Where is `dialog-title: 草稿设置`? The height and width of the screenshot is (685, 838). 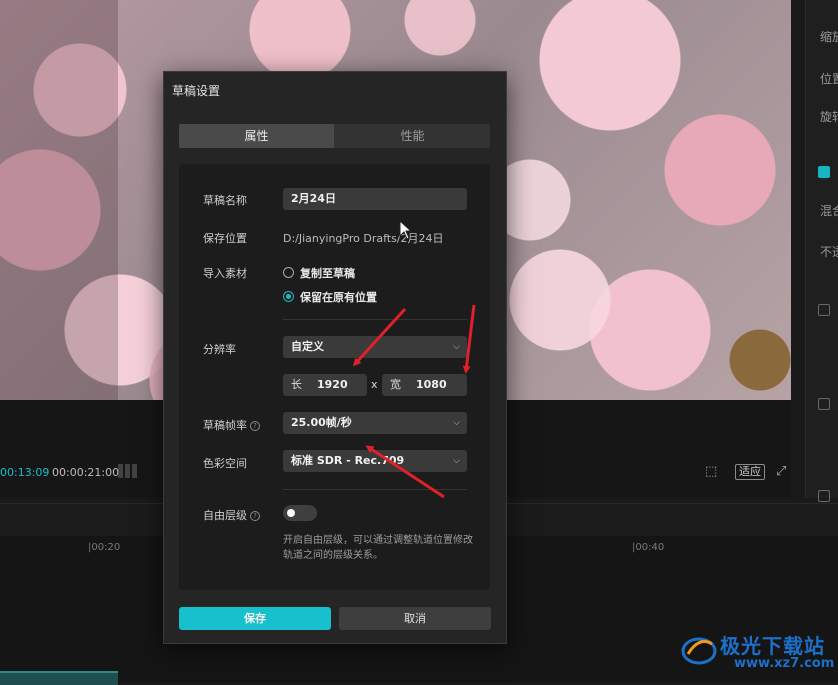
dialog-title: 草稿设置 is located at coordinates (196, 91).